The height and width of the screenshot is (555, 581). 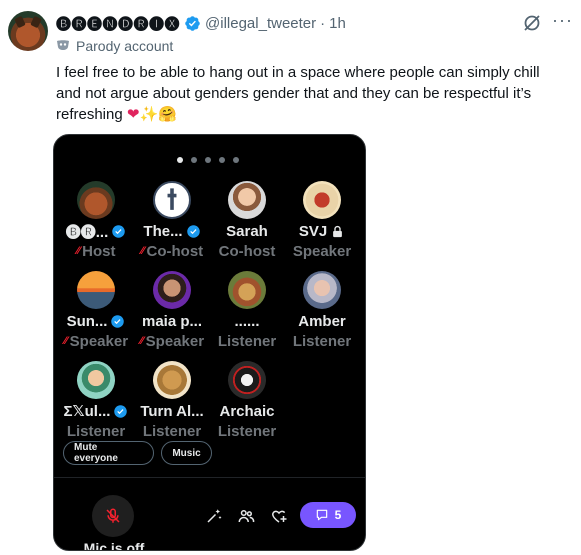 What do you see at coordinates (149, 114) in the screenshot?
I see `sparkles-emoji: ✨` at bounding box center [149, 114].